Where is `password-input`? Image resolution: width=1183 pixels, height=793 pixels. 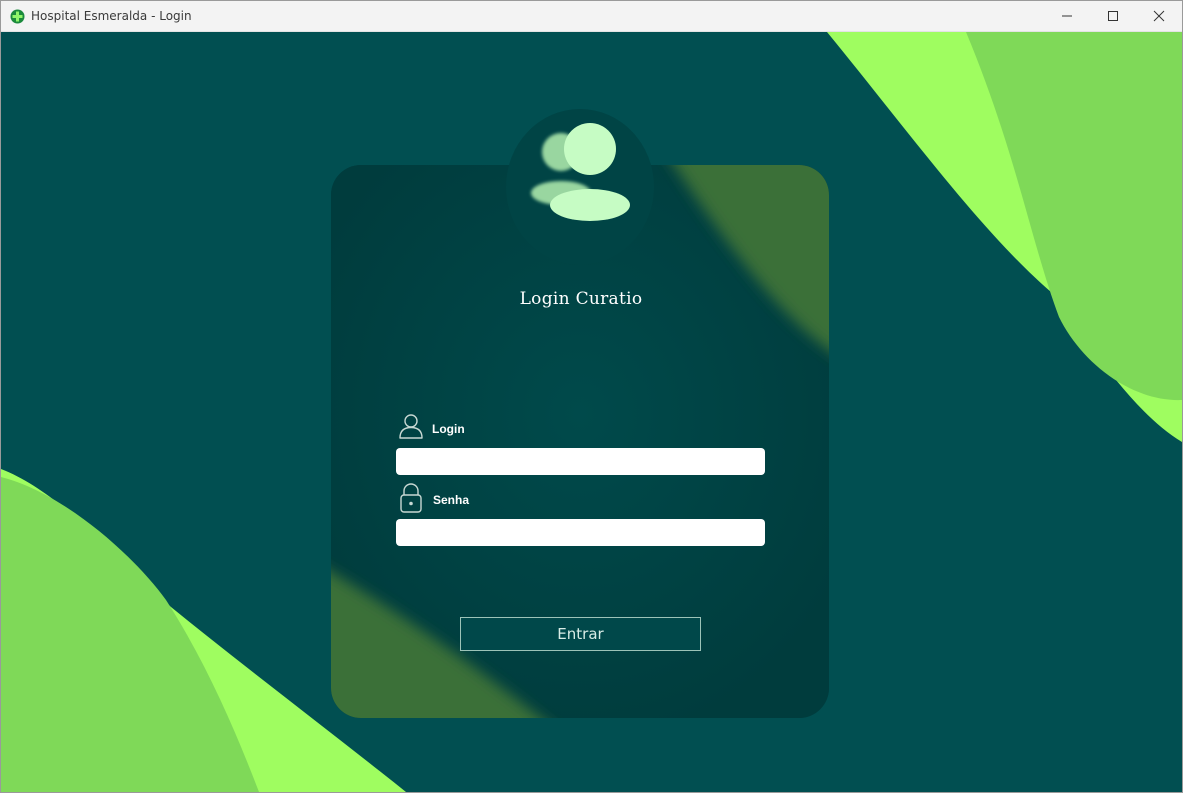 password-input is located at coordinates (580, 532).